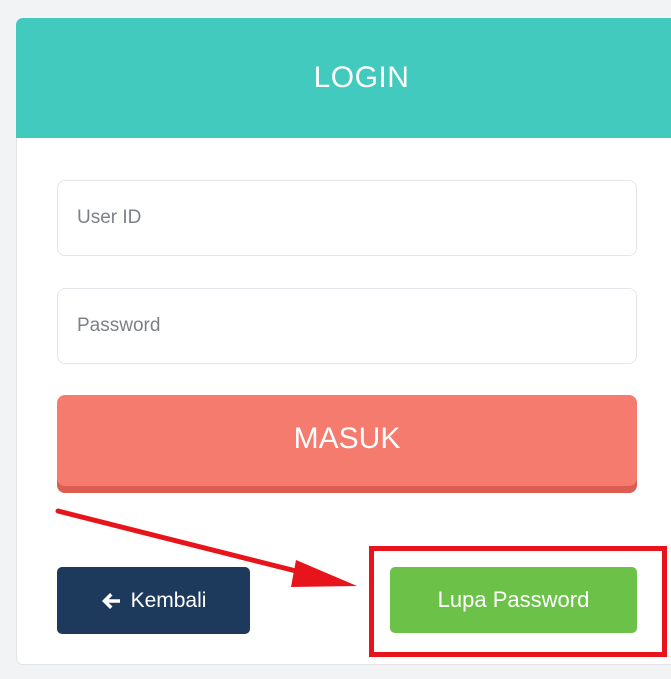 The width and height of the screenshot is (671, 679). Describe the element at coordinates (361, 77) in the screenshot. I see `login-title: LOGIN` at that location.